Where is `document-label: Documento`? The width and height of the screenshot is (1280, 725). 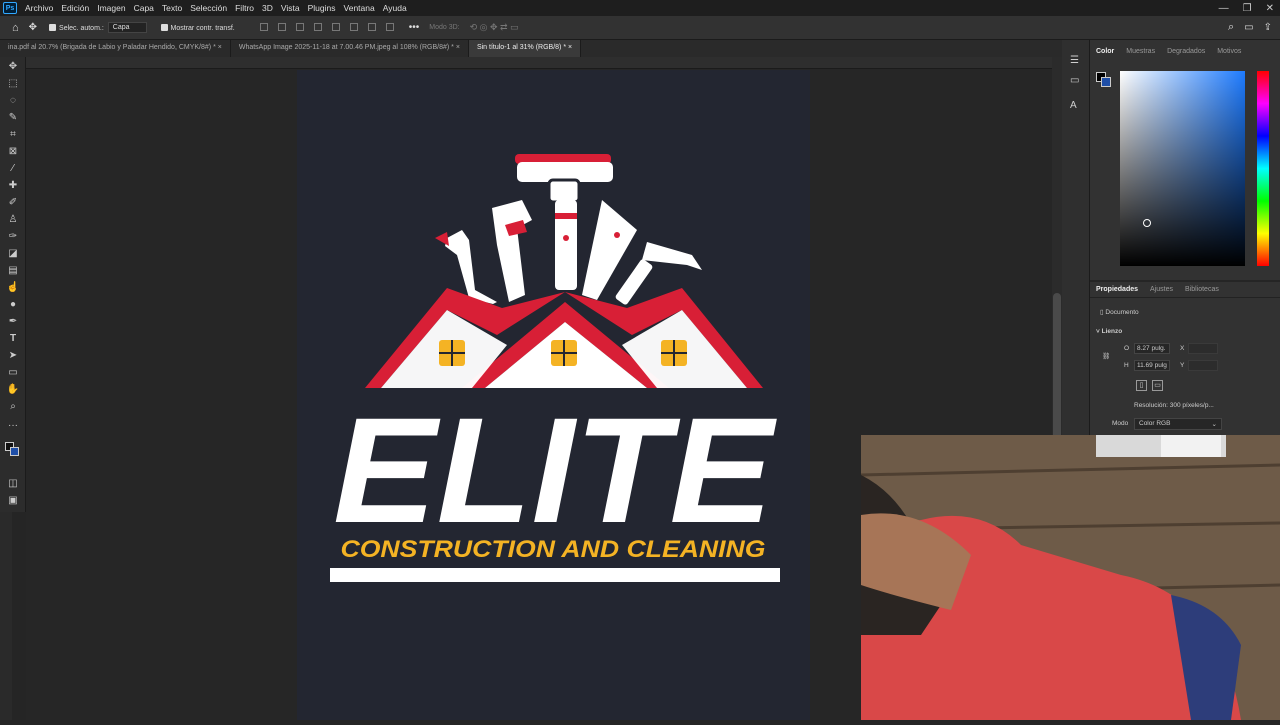
document-label: Documento is located at coordinates (1122, 312).